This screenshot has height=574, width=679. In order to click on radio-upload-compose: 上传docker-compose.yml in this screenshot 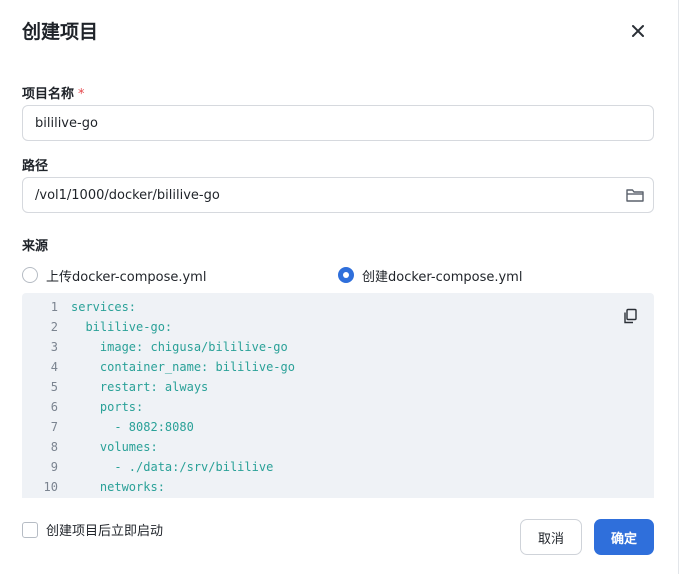, I will do `click(114, 275)`.